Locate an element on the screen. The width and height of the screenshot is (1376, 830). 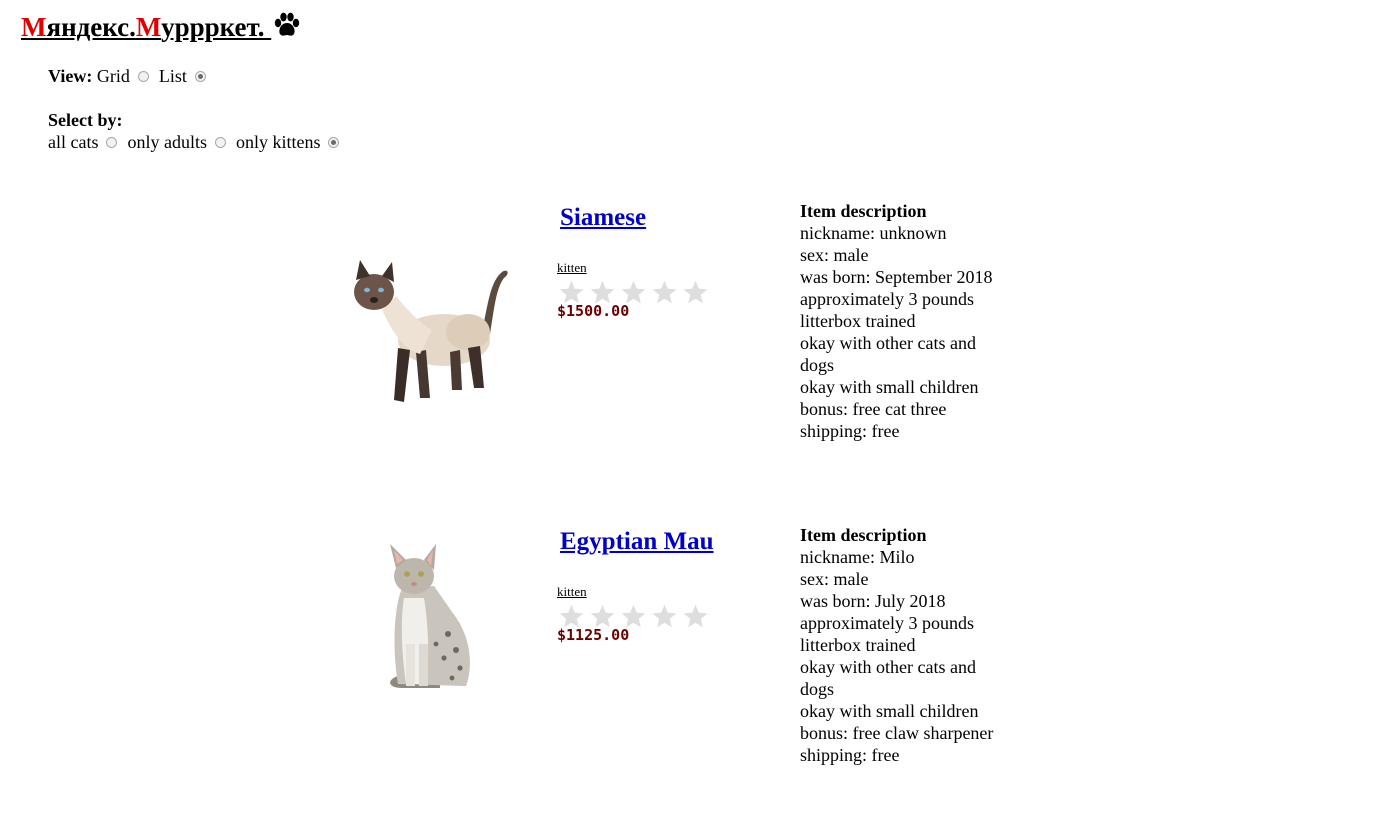
description-line: nickname: Milo is located at coordinates (857, 557).